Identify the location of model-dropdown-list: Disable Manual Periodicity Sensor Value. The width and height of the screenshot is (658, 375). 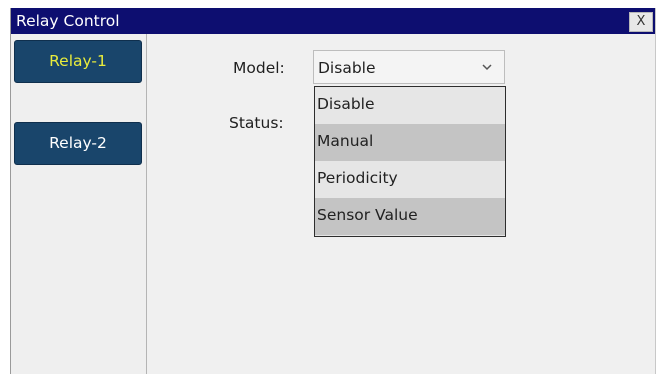
(410, 161).